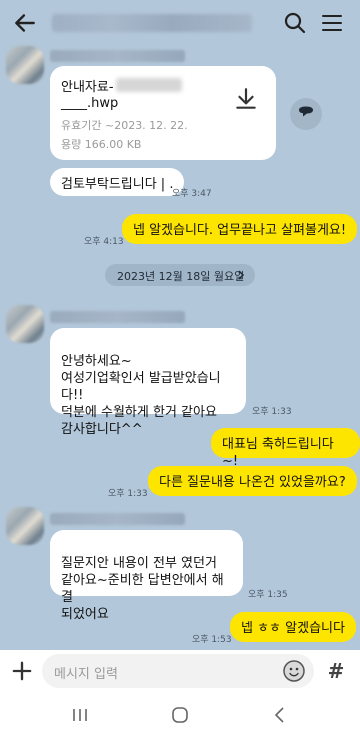  I want to click on message-time: 오후 3:47, so click(192, 194).